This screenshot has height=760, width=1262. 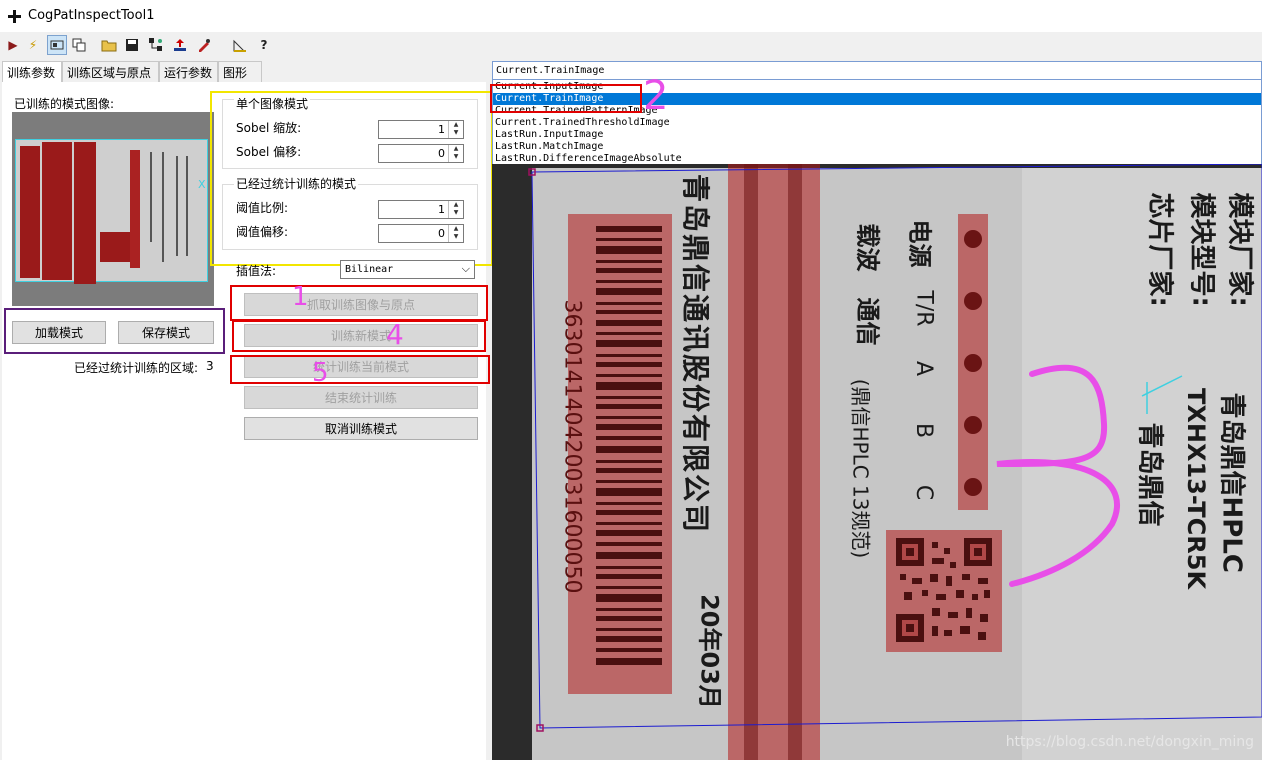 I want to click on watermark: https://blog.csdn.net/dongxin_ming, so click(x=1129, y=742).